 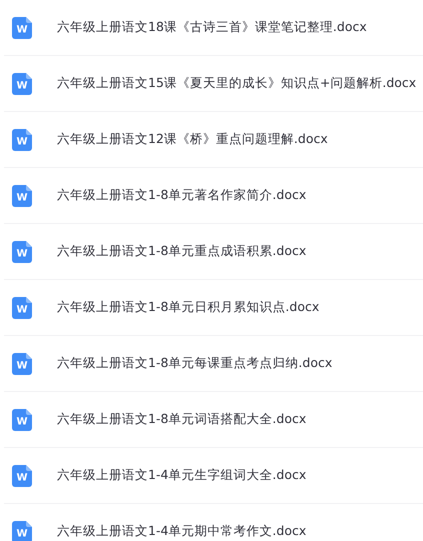 What do you see at coordinates (181, 419) in the screenshot?
I see `file-name: 六年级上册语文1-8单元词语搭配大全.docx` at bounding box center [181, 419].